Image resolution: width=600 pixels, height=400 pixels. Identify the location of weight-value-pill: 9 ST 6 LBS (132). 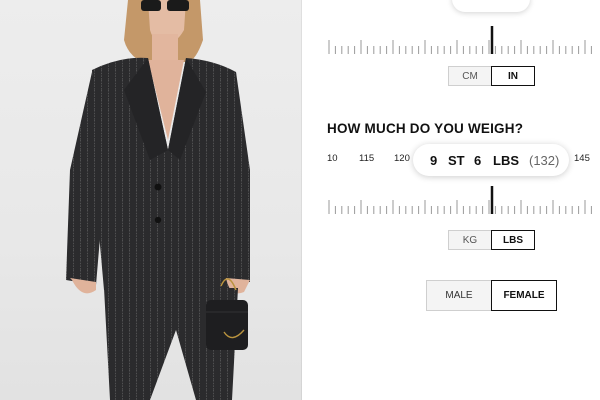
(491, 160).